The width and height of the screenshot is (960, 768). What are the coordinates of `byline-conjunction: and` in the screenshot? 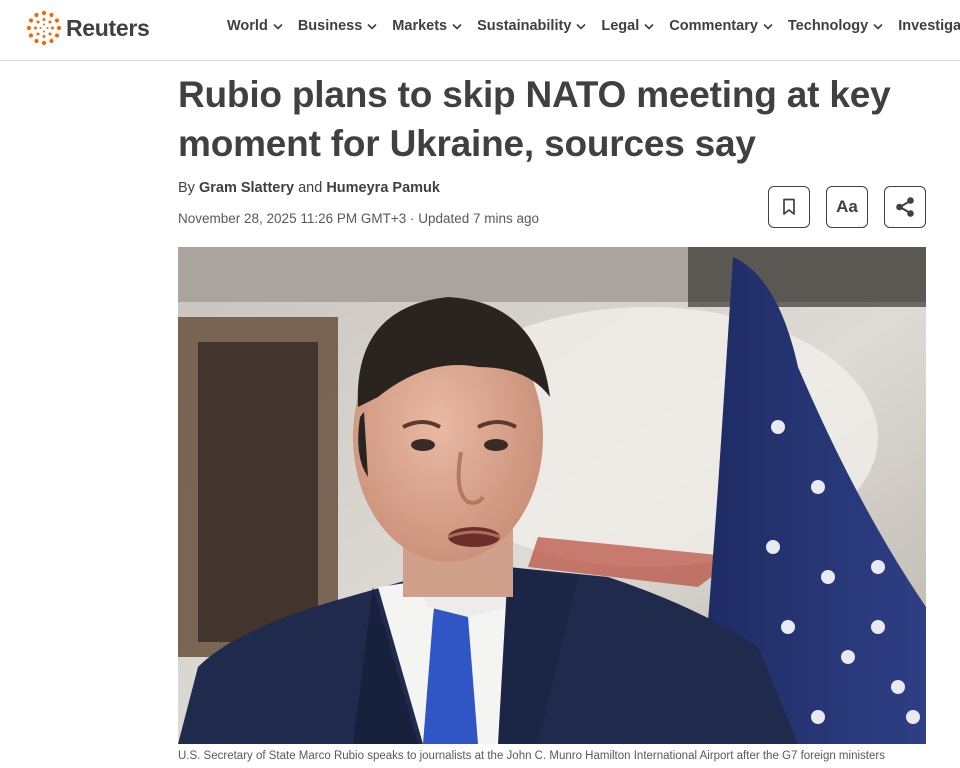 It's located at (310, 188).